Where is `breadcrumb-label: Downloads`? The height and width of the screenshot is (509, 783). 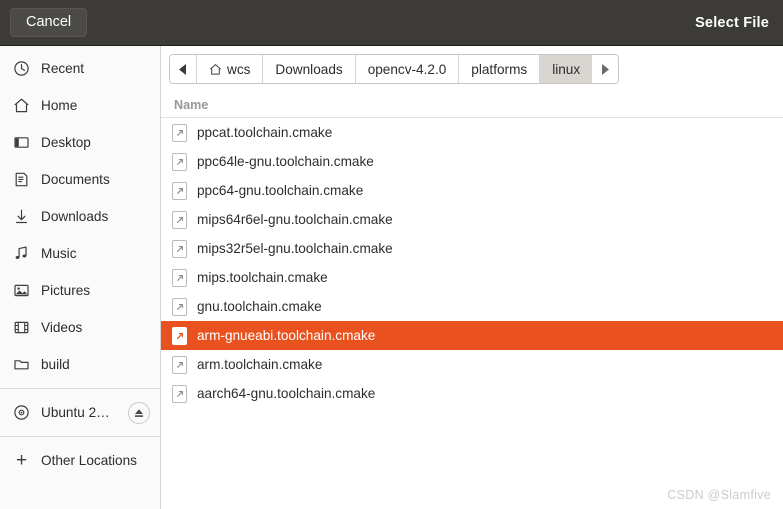
breadcrumb-label: Downloads is located at coordinates (309, 69).